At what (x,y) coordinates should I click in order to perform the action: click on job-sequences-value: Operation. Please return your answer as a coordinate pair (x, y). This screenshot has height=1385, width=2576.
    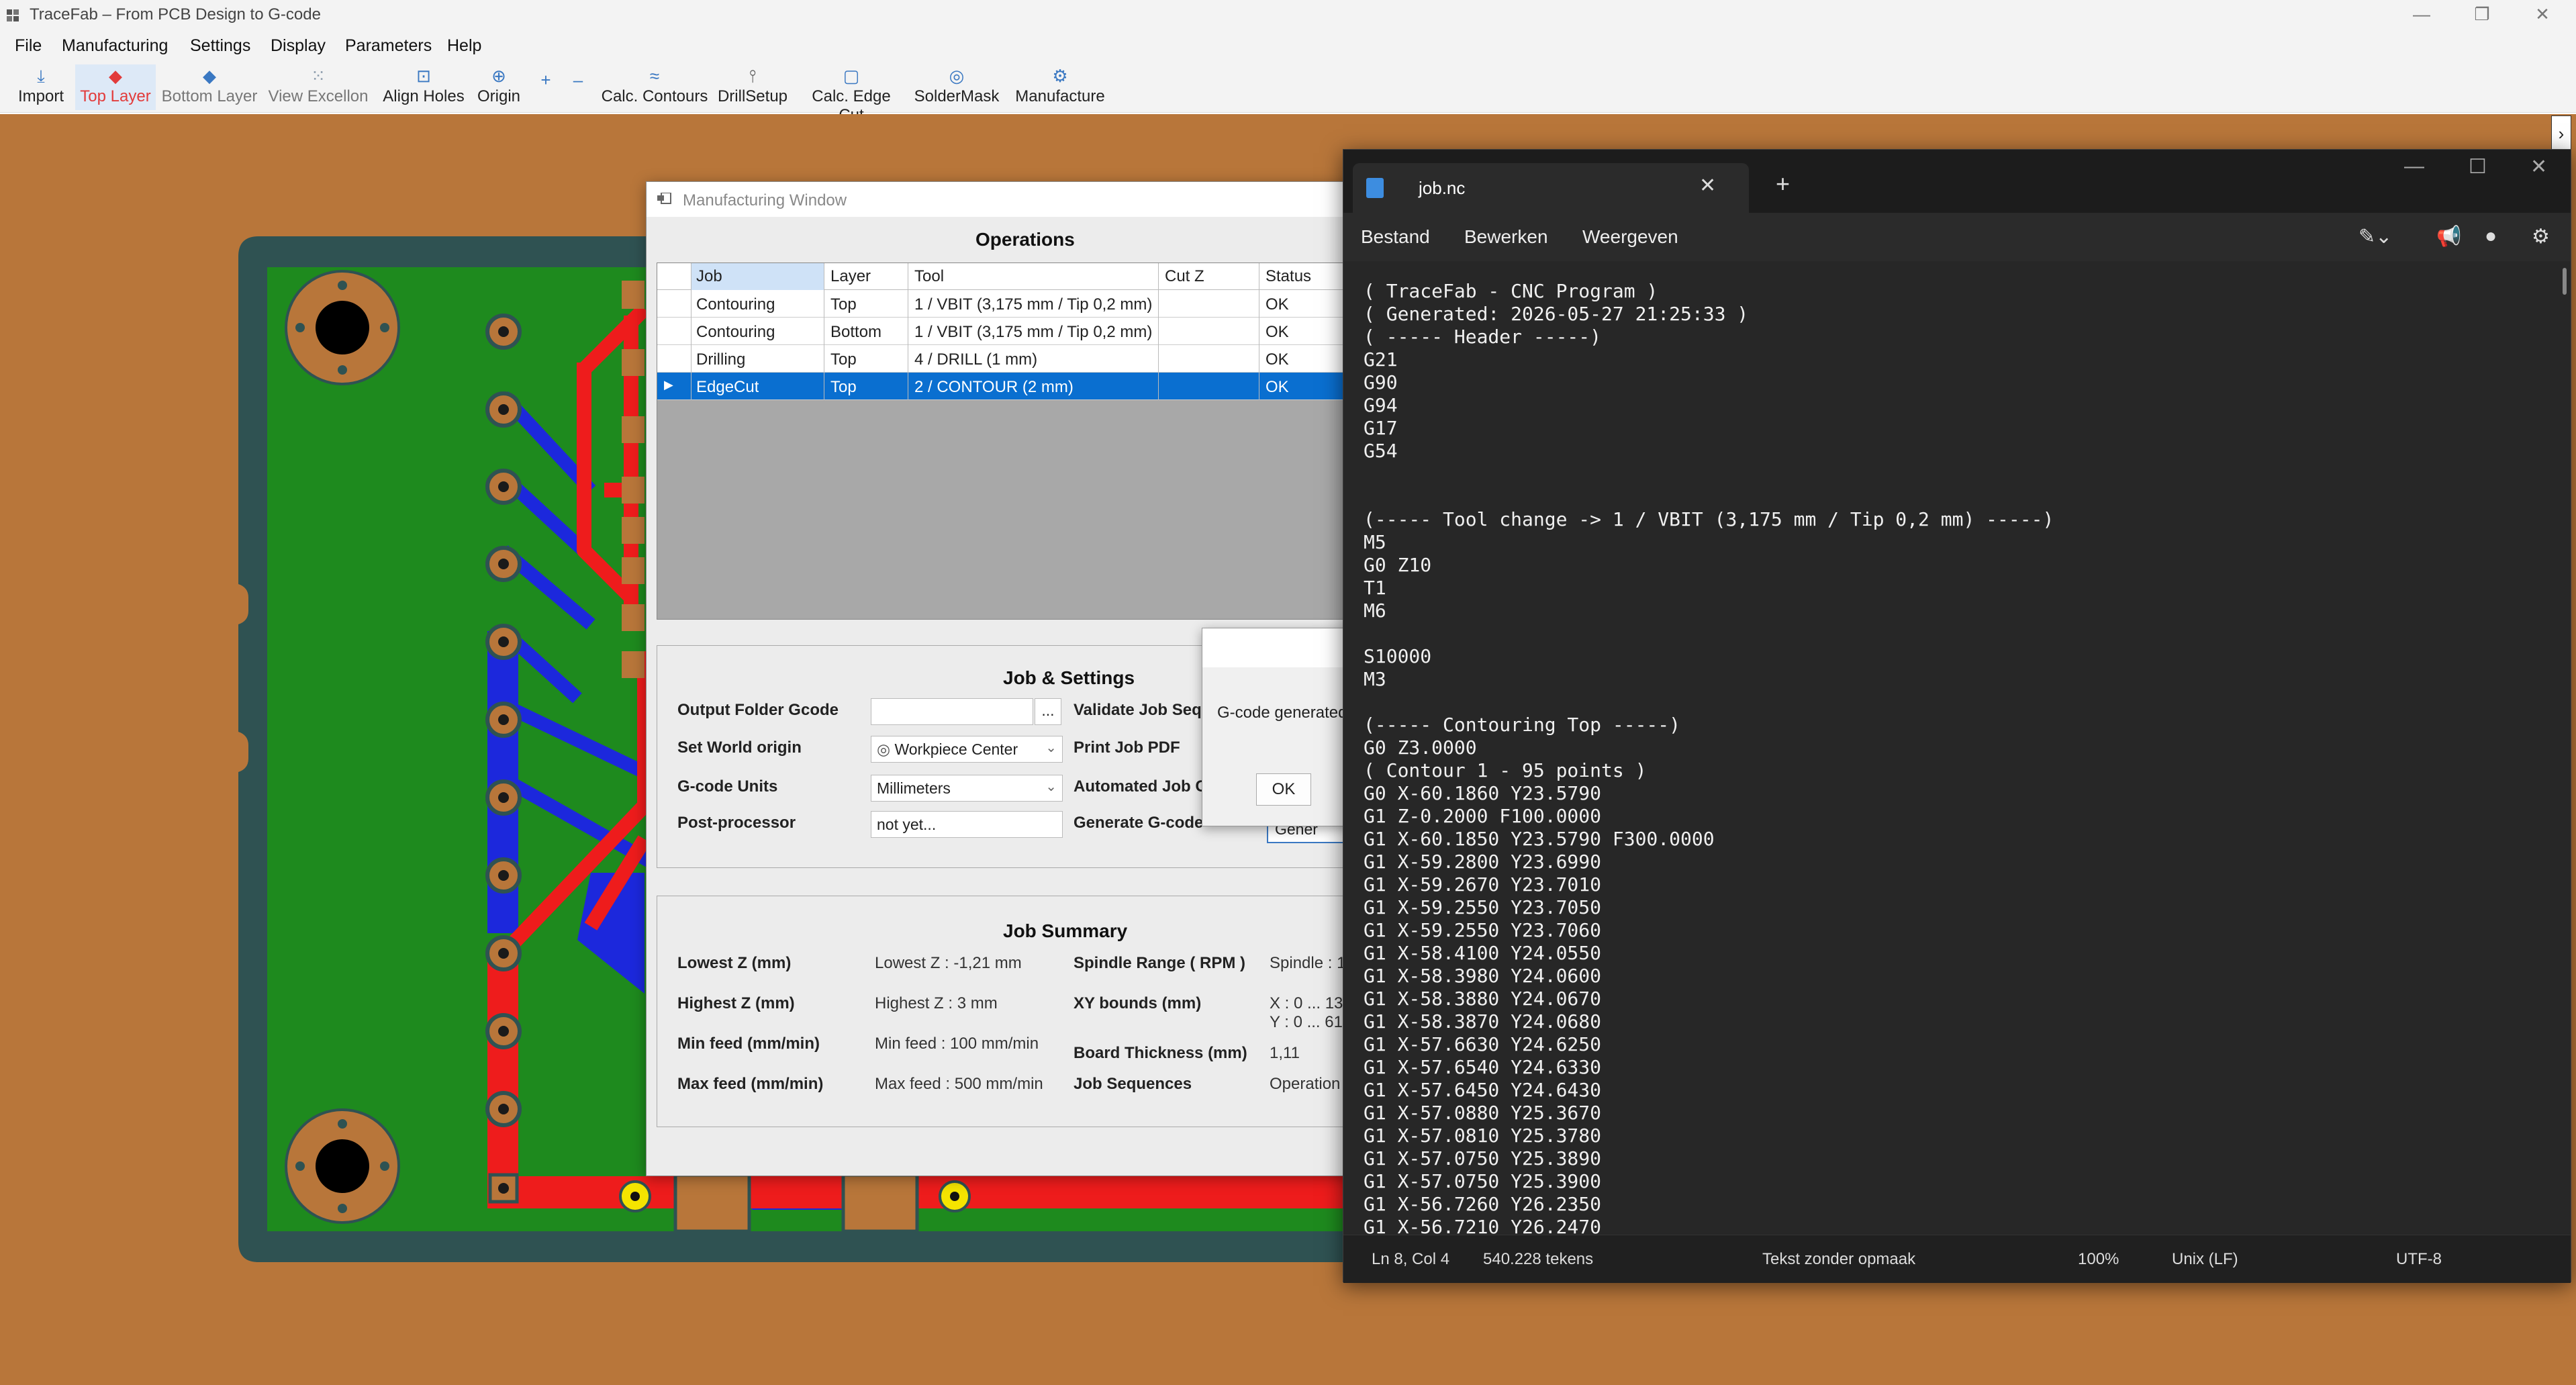
    Looking at the image, I should click on (1305, 1084).